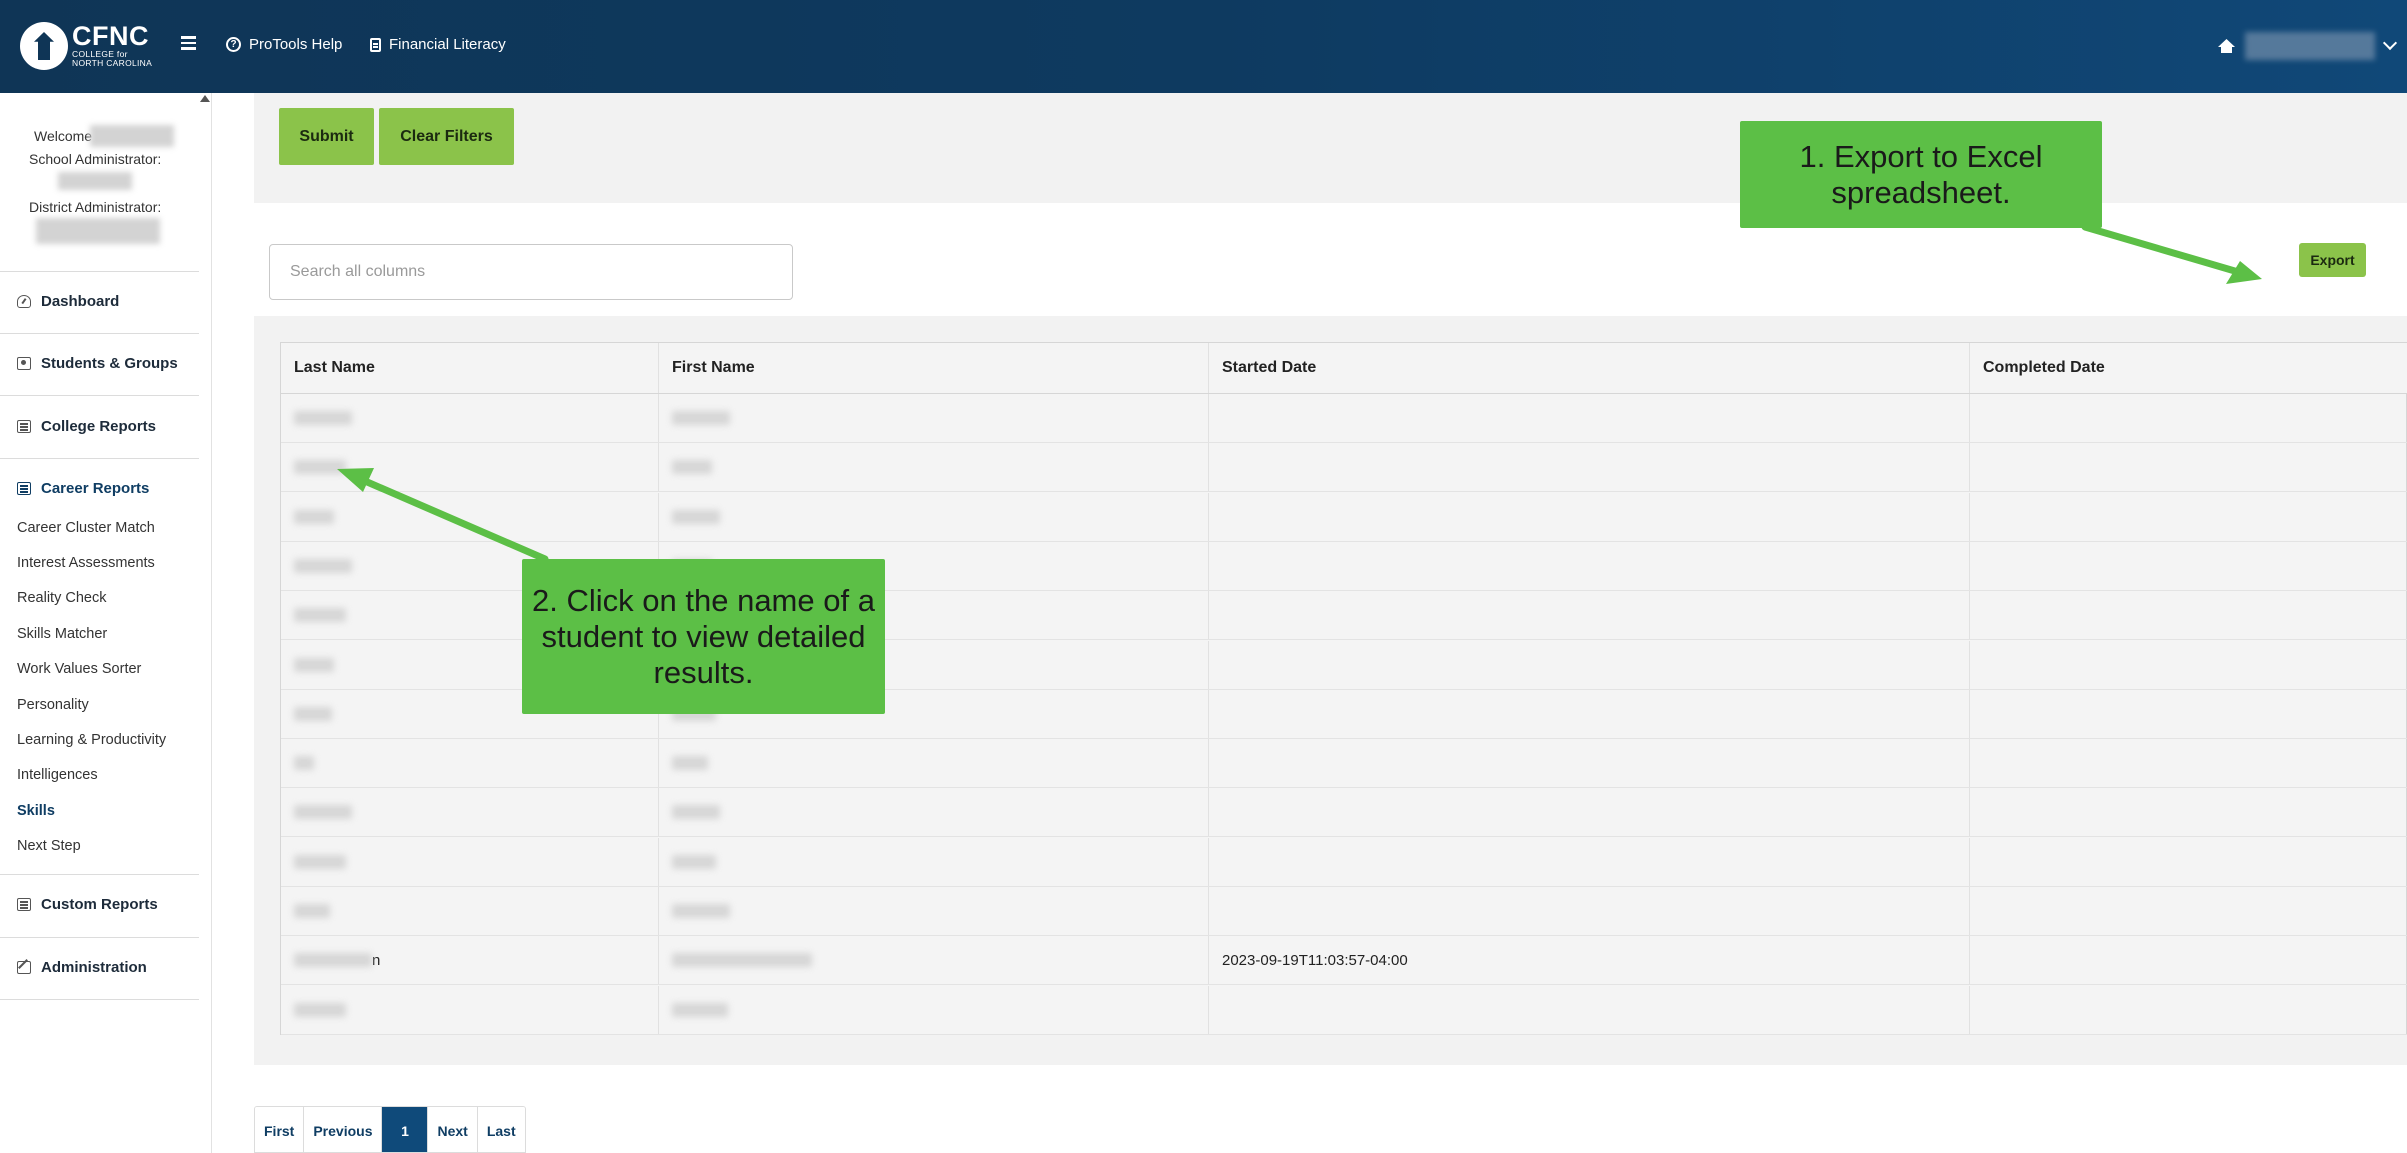  Describe the element at coordinates (79, 669) in the screenshot. I see `subitem-work-values-sorter: Work Values Sorter` at that location.